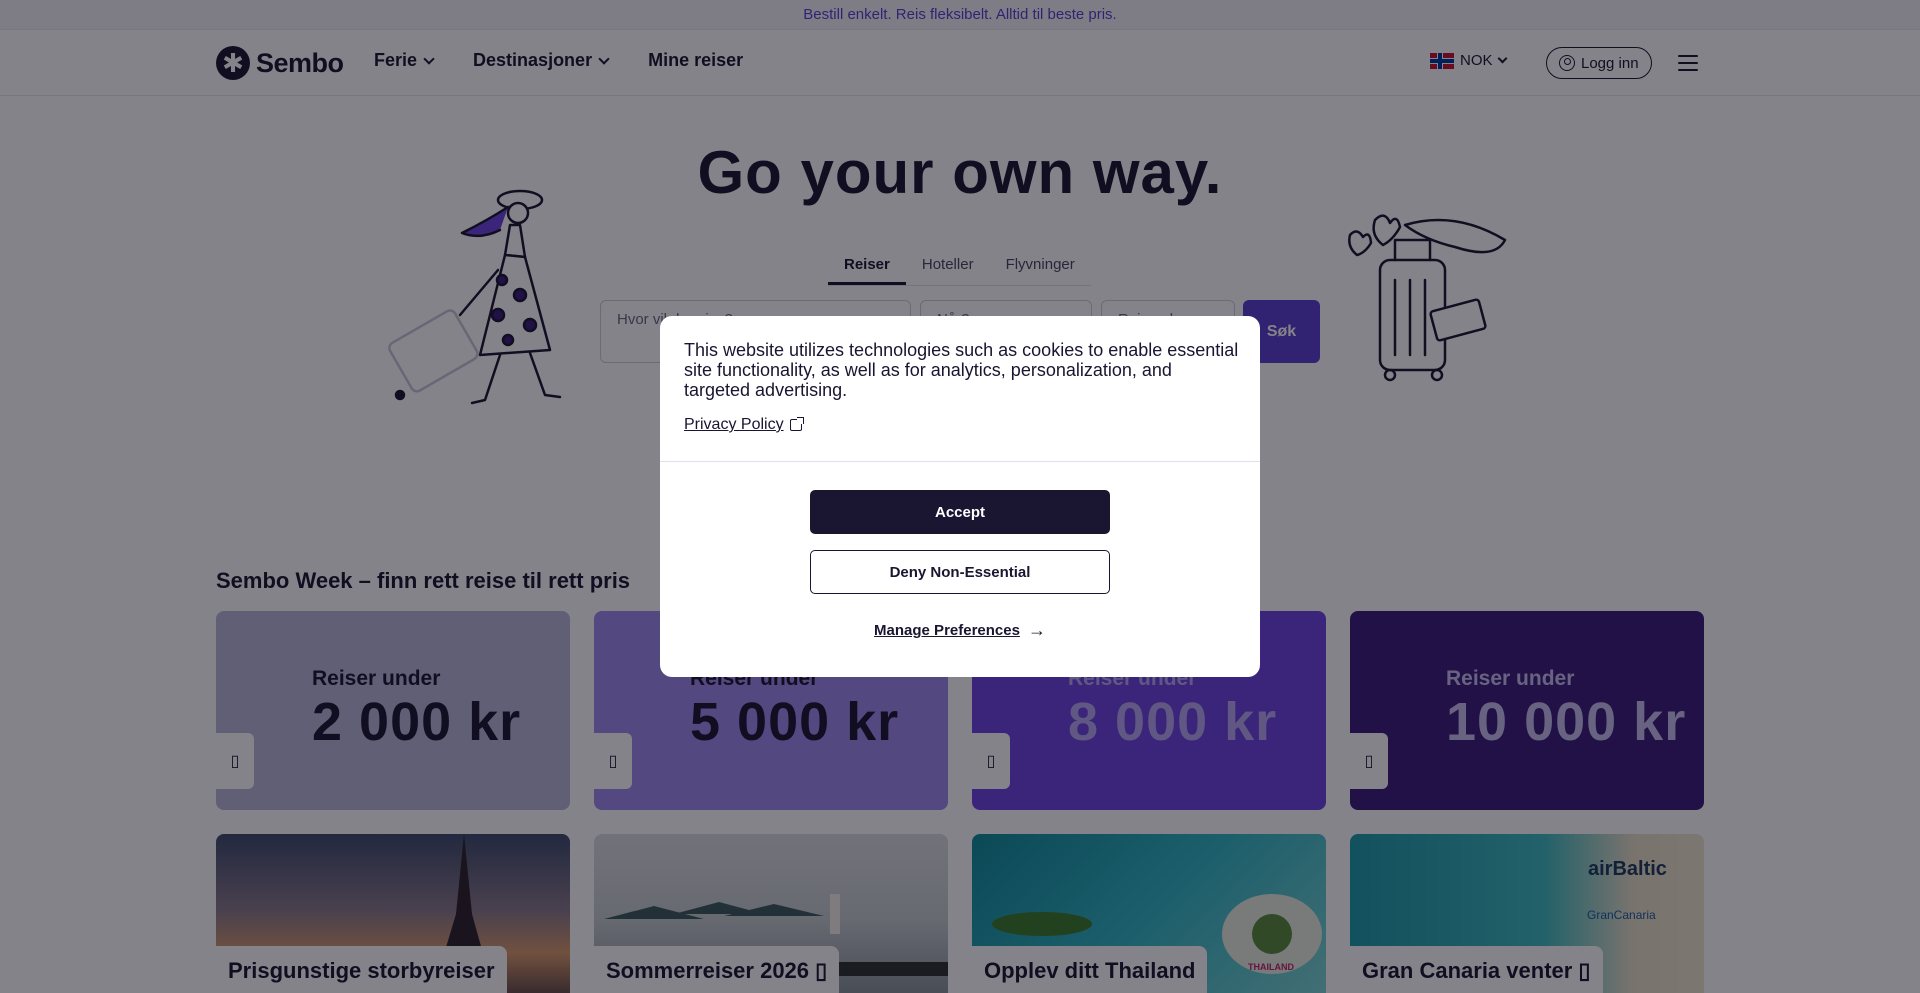 This screenshot has width=1920, height=993. What do you see at coordinates (960, 461) in the screenshot?
I see `divider` at bounding box center [960, 461].